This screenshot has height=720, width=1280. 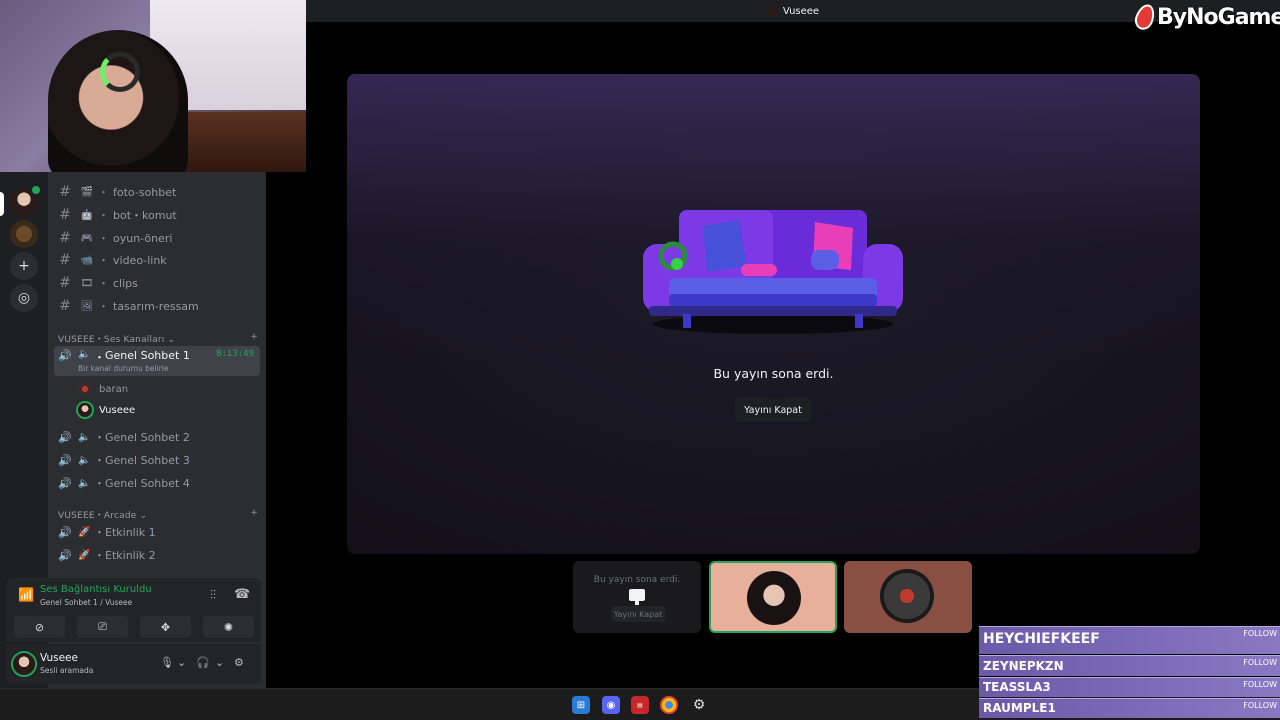 I want to click on category-label: VUSEEE・Ses Kanalları, so click(x=111, y=340).